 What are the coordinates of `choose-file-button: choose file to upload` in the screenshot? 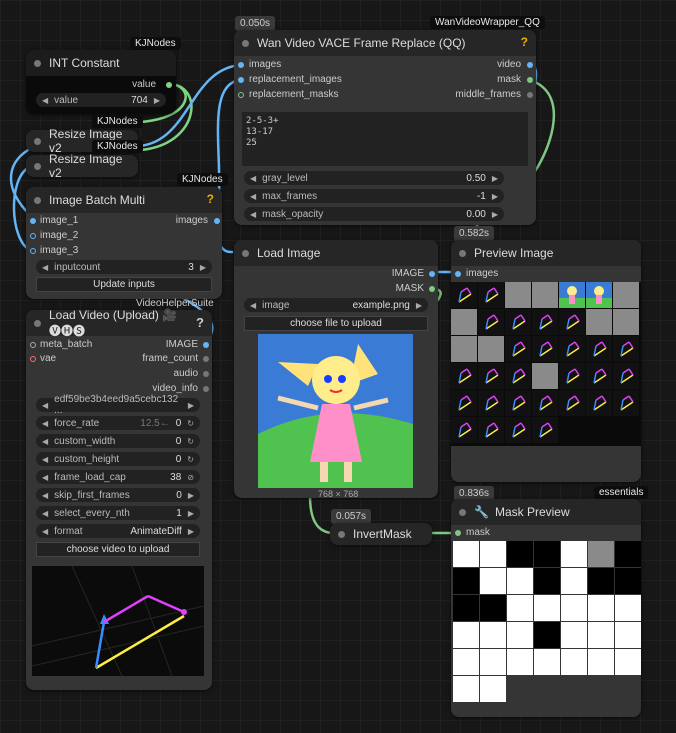 It's located at (336, 323).